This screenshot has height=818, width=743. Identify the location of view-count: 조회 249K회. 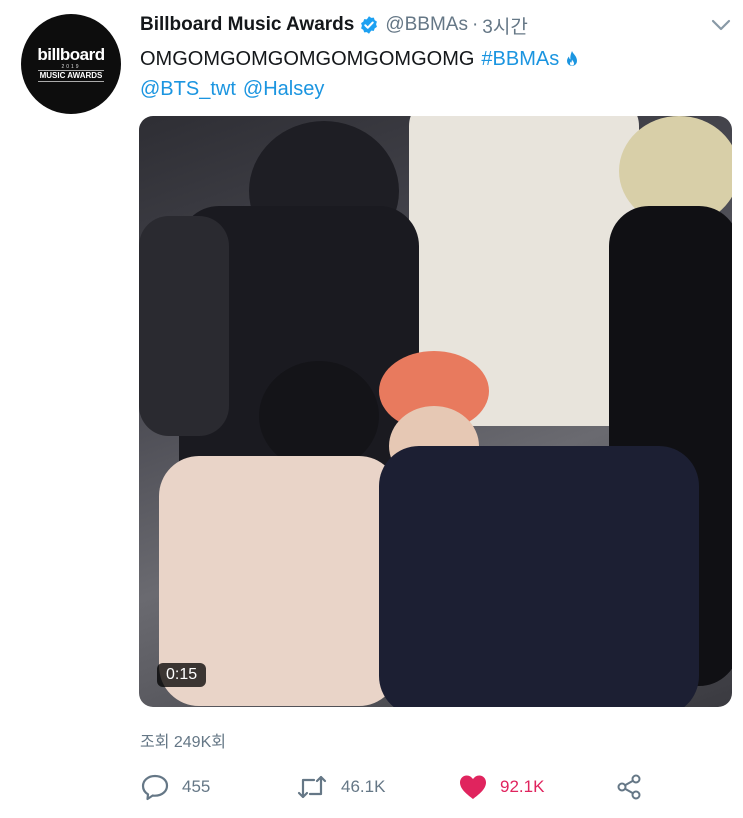
(183, 742).